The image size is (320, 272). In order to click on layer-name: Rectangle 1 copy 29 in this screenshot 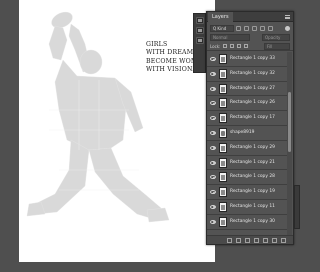, I will do `click(252, 147)`.